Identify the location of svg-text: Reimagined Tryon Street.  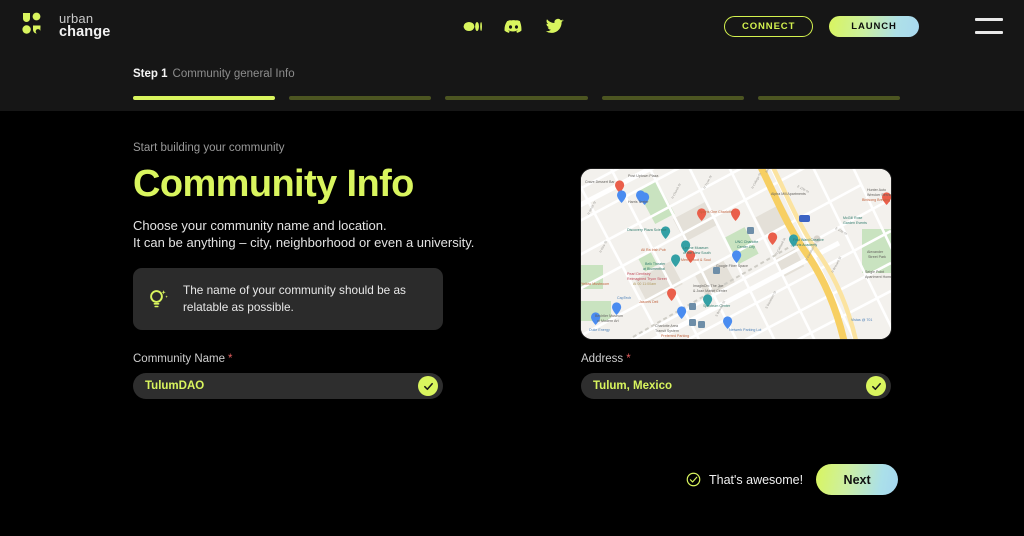
(647, 279).